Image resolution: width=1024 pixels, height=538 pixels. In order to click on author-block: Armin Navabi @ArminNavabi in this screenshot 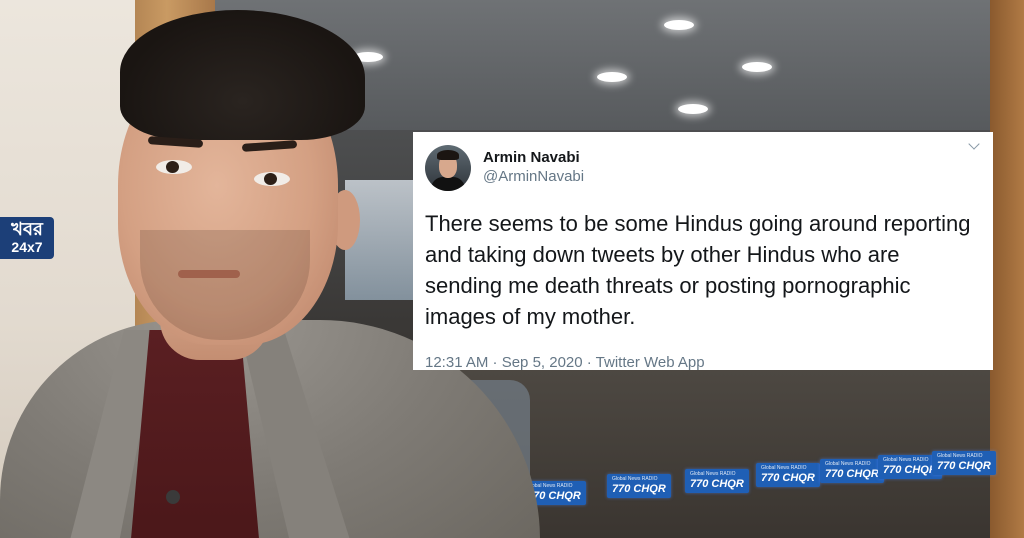, I will do `click(533, 168)`.